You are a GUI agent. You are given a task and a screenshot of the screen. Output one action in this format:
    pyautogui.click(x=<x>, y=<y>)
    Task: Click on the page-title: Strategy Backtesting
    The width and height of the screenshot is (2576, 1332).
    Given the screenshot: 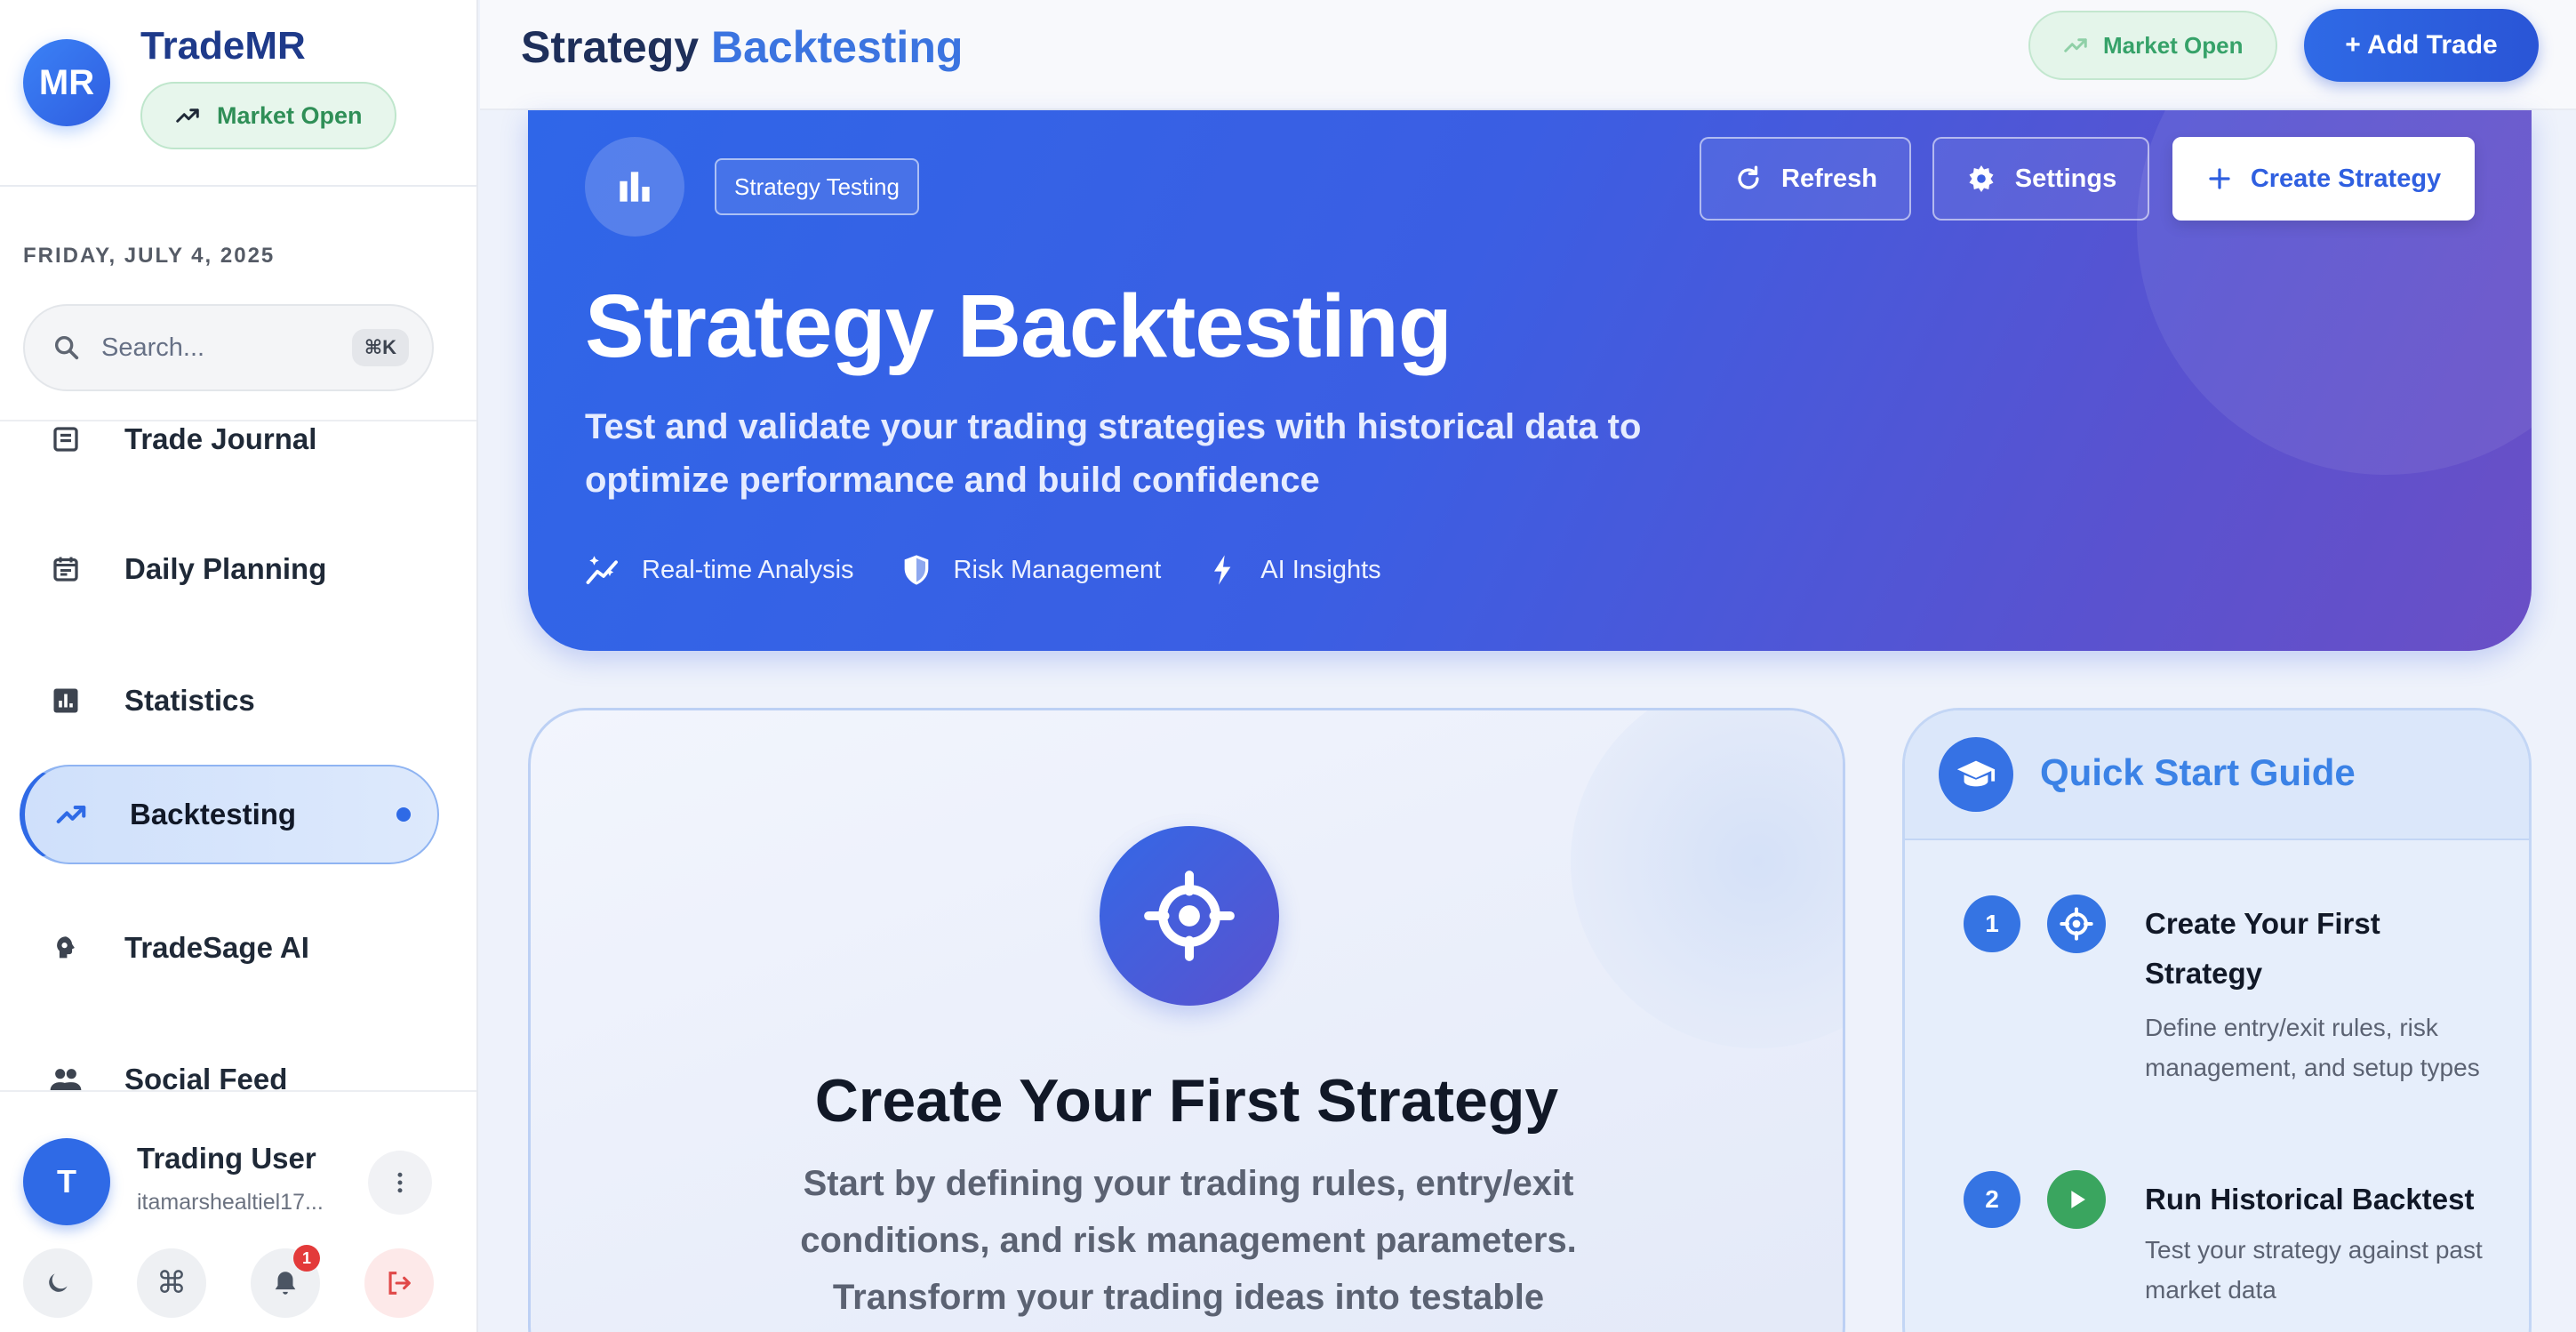 What is the action you would take?
    pyautogui.click(x=742, y=47)
    